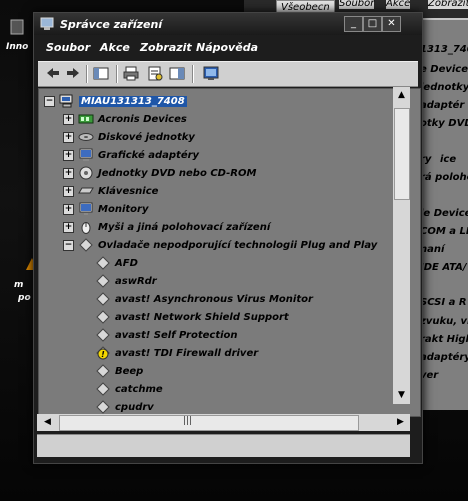  Describe the element at coordinates (444, 213) in the screenshot. I see `background-tree-item: le Devices` at that location.